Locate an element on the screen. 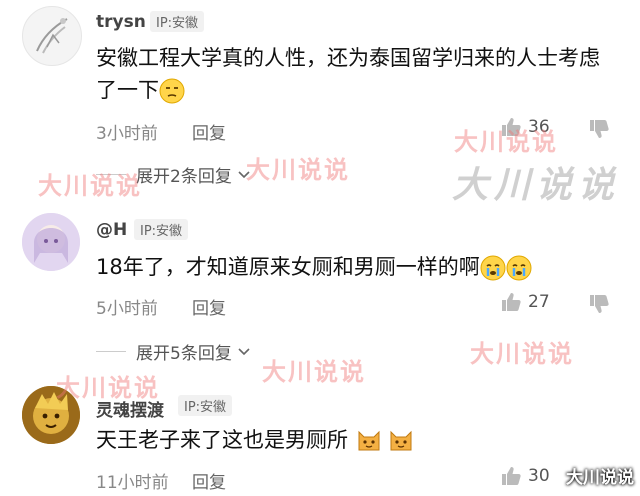 This screenshot has height=496, width=640. like-count: 36 is located at coordinates (539, 127).